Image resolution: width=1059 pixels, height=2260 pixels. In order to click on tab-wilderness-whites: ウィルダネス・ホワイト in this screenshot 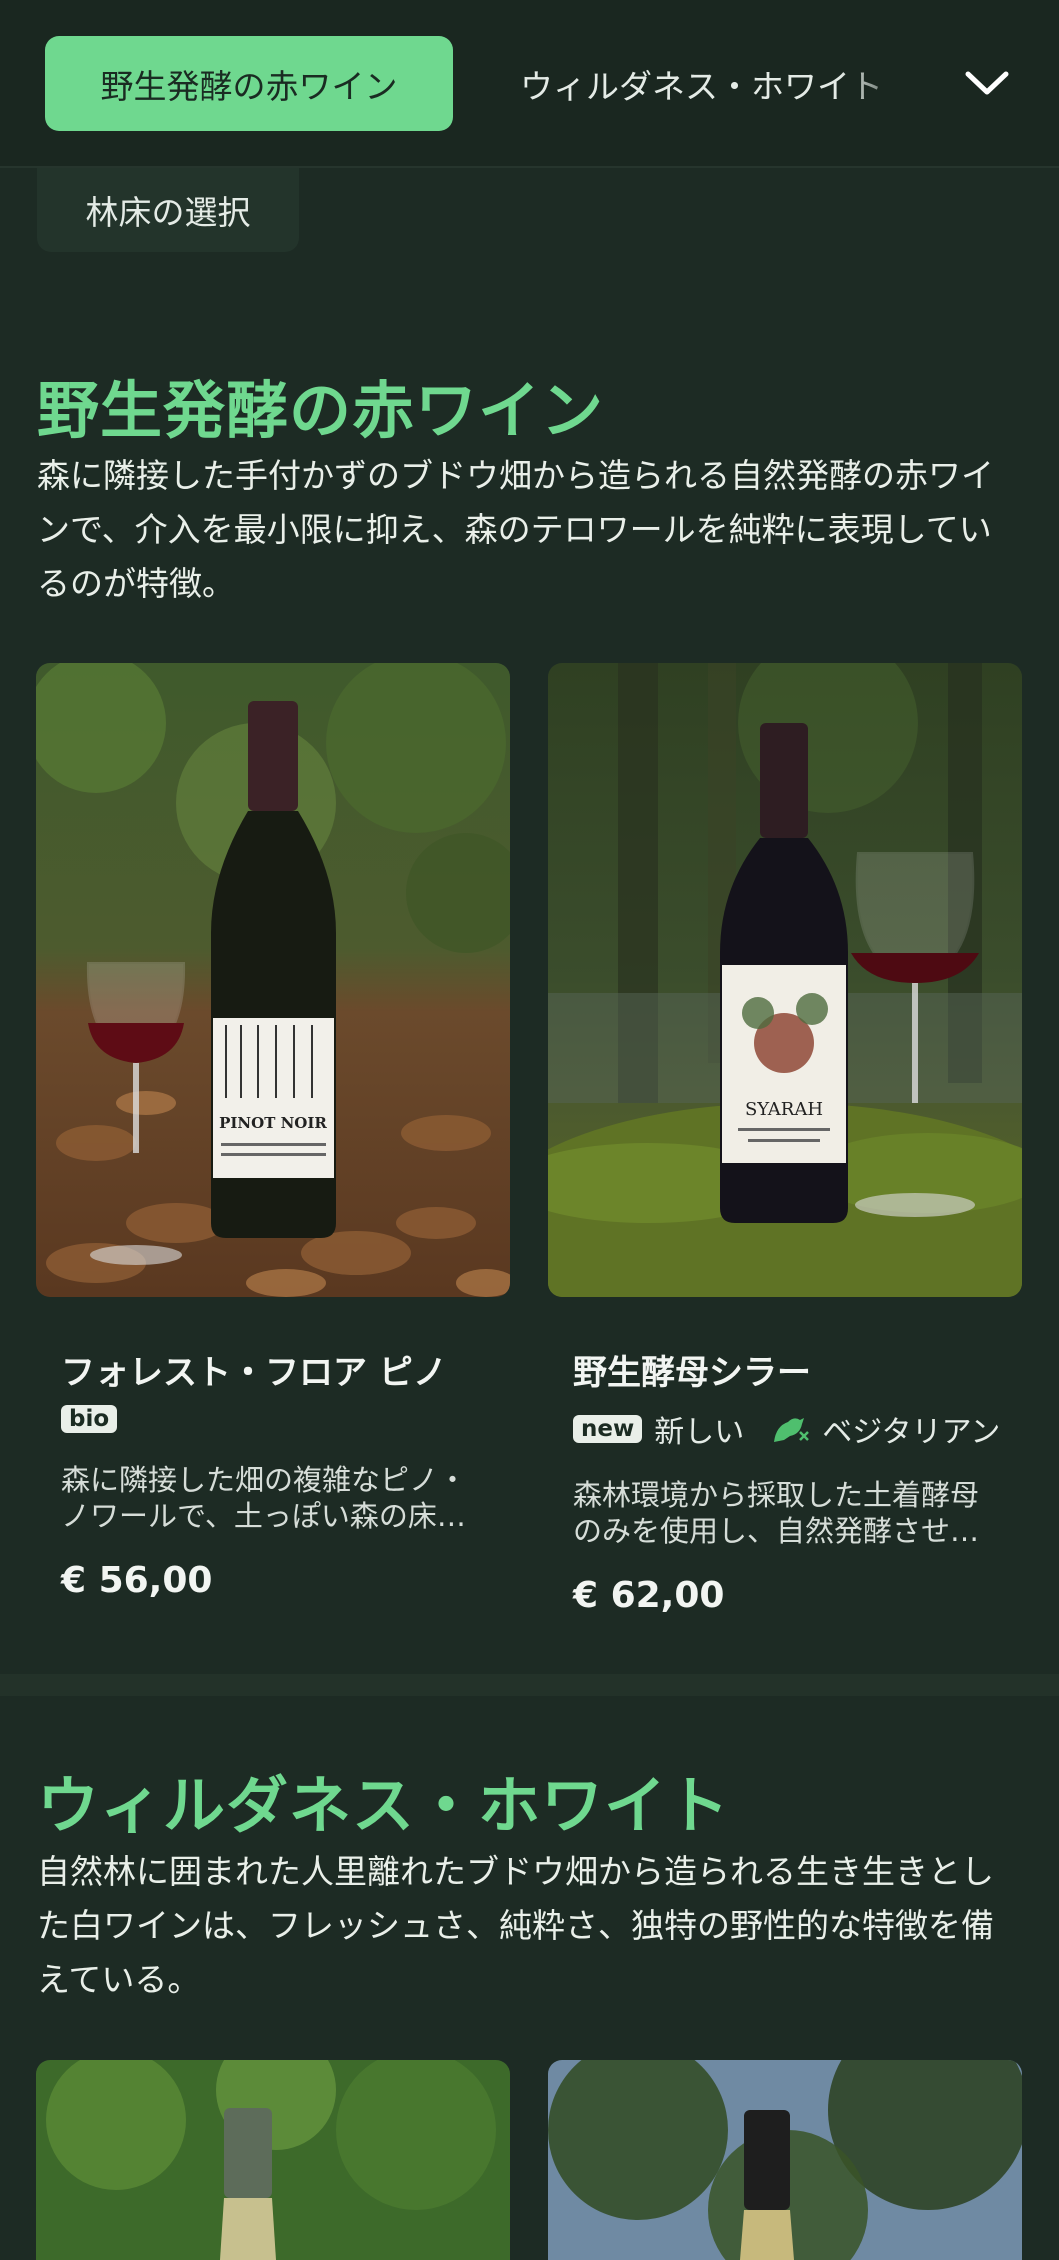, I will do `click(720, 83)`.